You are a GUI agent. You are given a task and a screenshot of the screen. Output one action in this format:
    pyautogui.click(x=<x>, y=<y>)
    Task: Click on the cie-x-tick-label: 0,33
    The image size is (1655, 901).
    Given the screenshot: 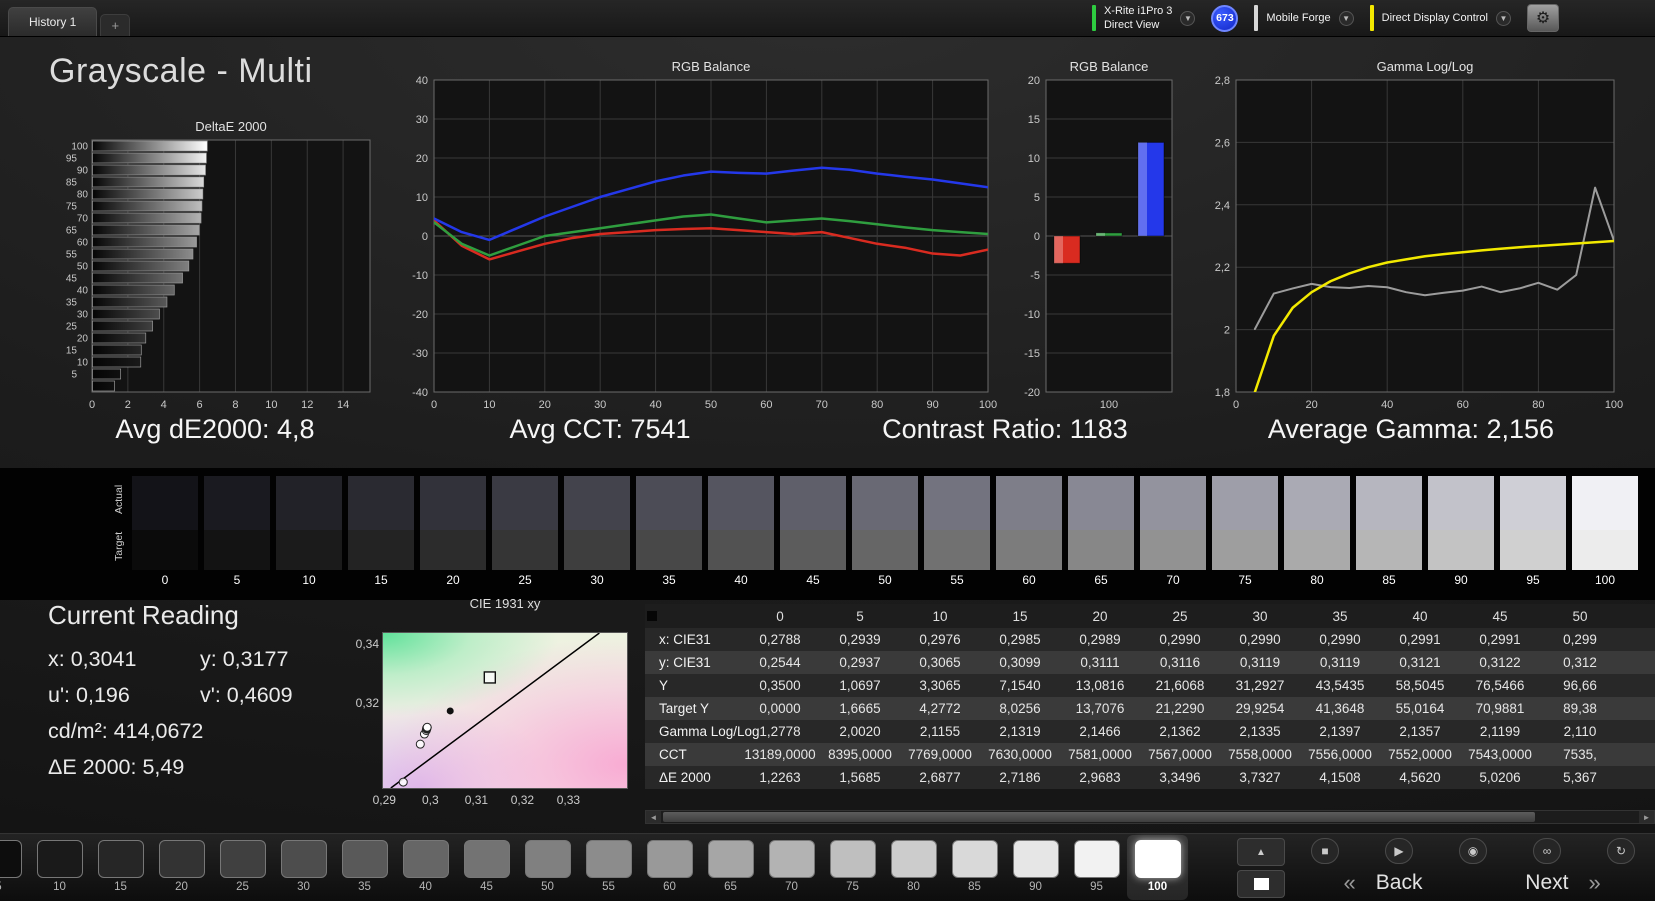 What is the action you would take?
    pyautogui.click(x=568, y=800)
    